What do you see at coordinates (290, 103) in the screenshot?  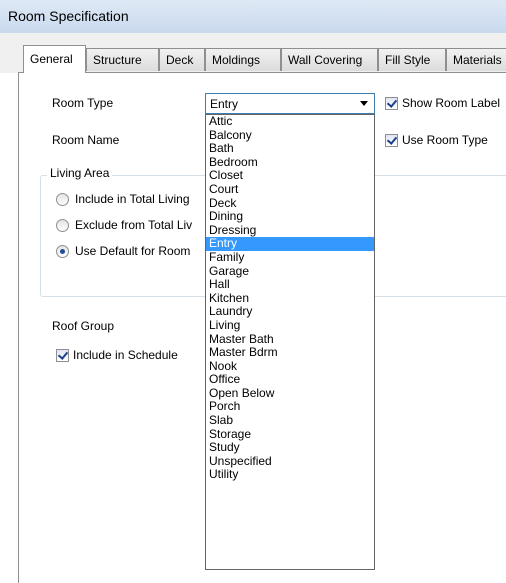 I see `room-type-select: Entry` at bounding box center [290, 103].